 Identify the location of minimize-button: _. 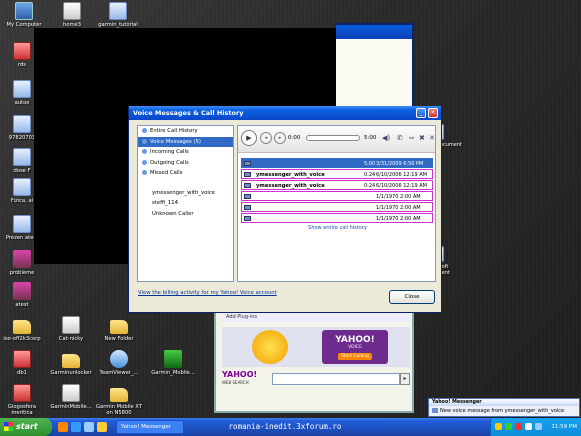
(421, 113).